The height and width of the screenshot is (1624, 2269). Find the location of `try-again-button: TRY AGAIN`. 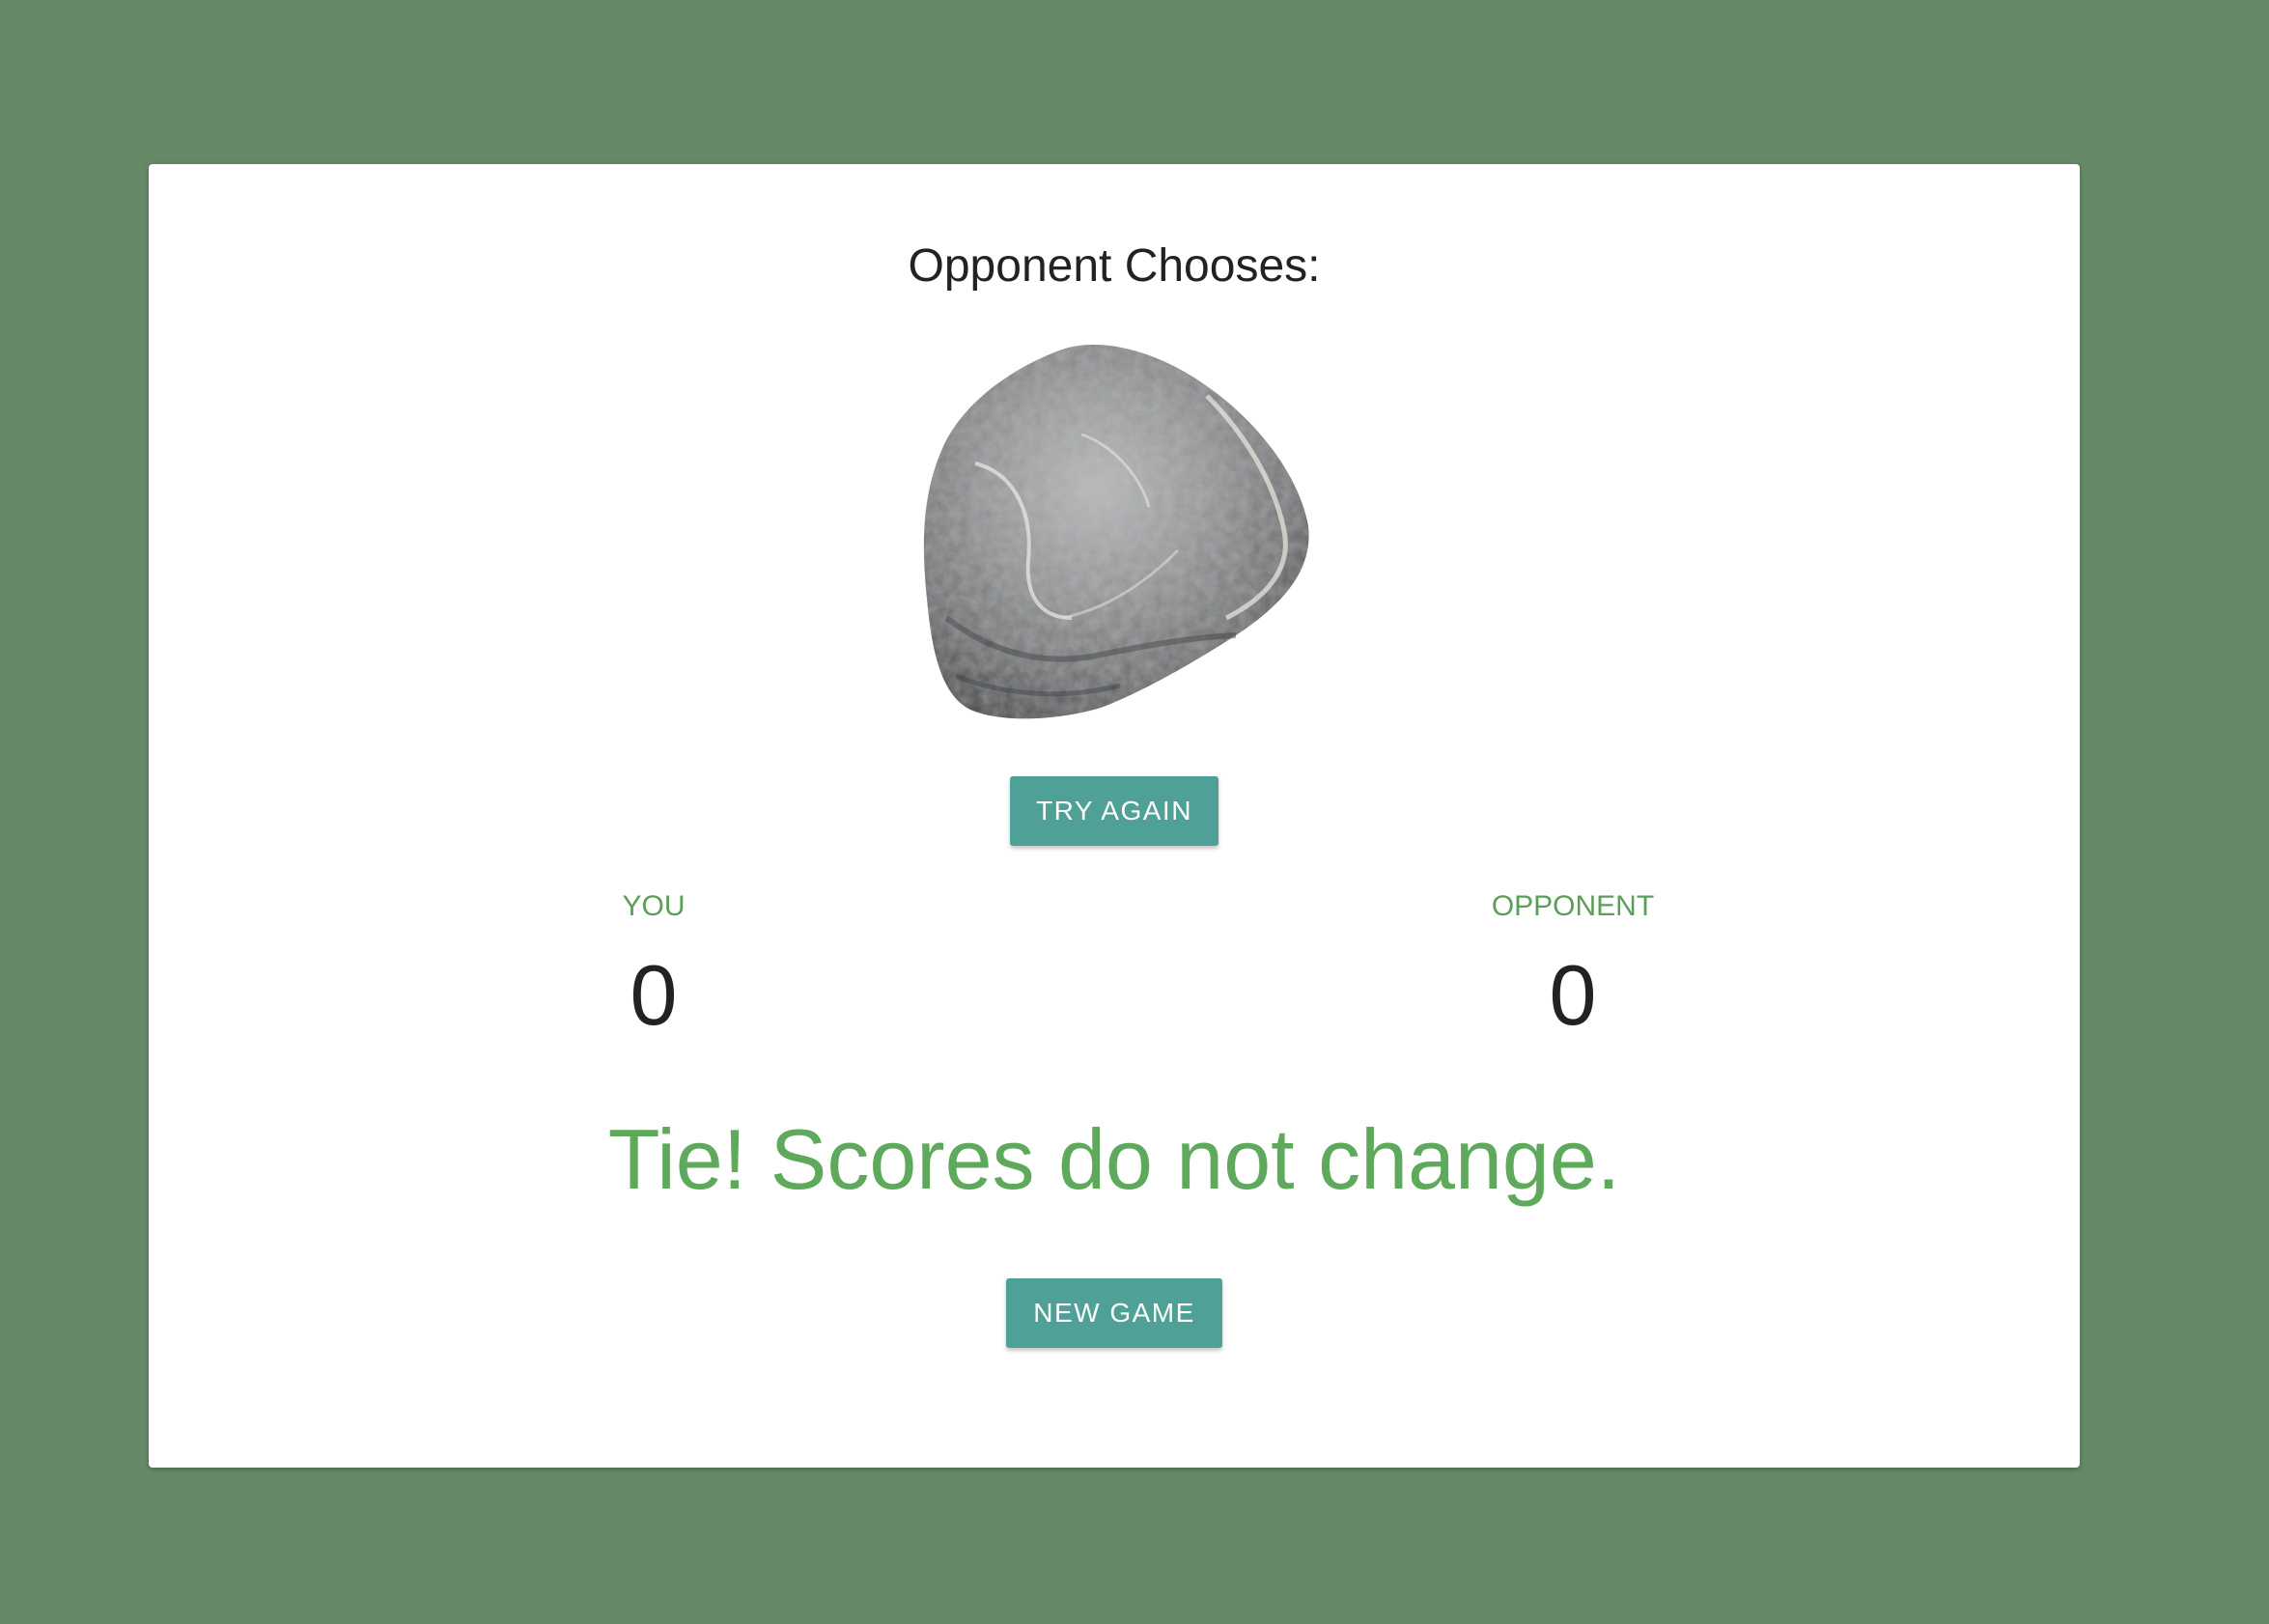

try-again-button: TRY AGAIN is located at coordinates (1114, 811).